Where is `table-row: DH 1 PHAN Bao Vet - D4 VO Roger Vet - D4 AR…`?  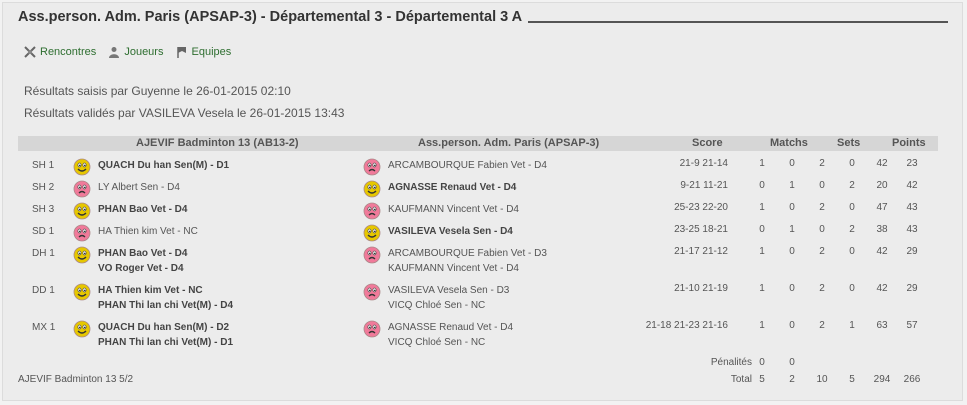 table-row: DH 1 PHAN Bao Vet - D4 VO Roger Vet - D4 AR… is located at coordinates (478, 265).